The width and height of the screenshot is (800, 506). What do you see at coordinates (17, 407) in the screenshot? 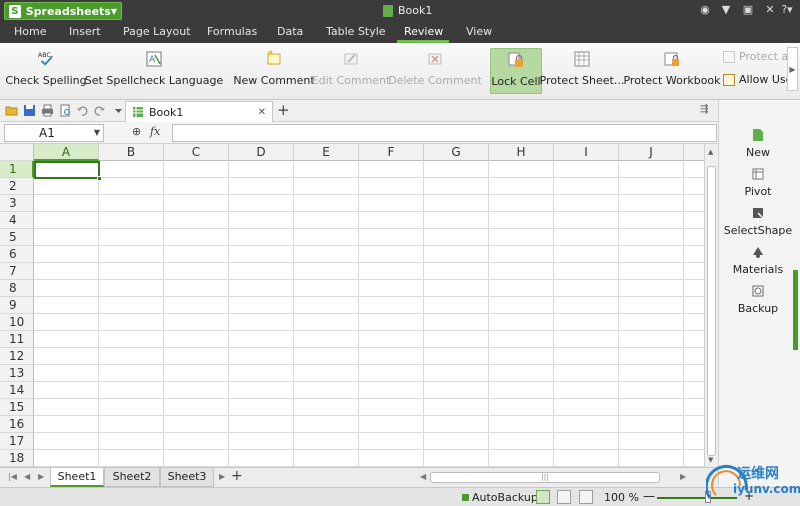
I see `row-header-15: 15` at bounding box center [17, 407].